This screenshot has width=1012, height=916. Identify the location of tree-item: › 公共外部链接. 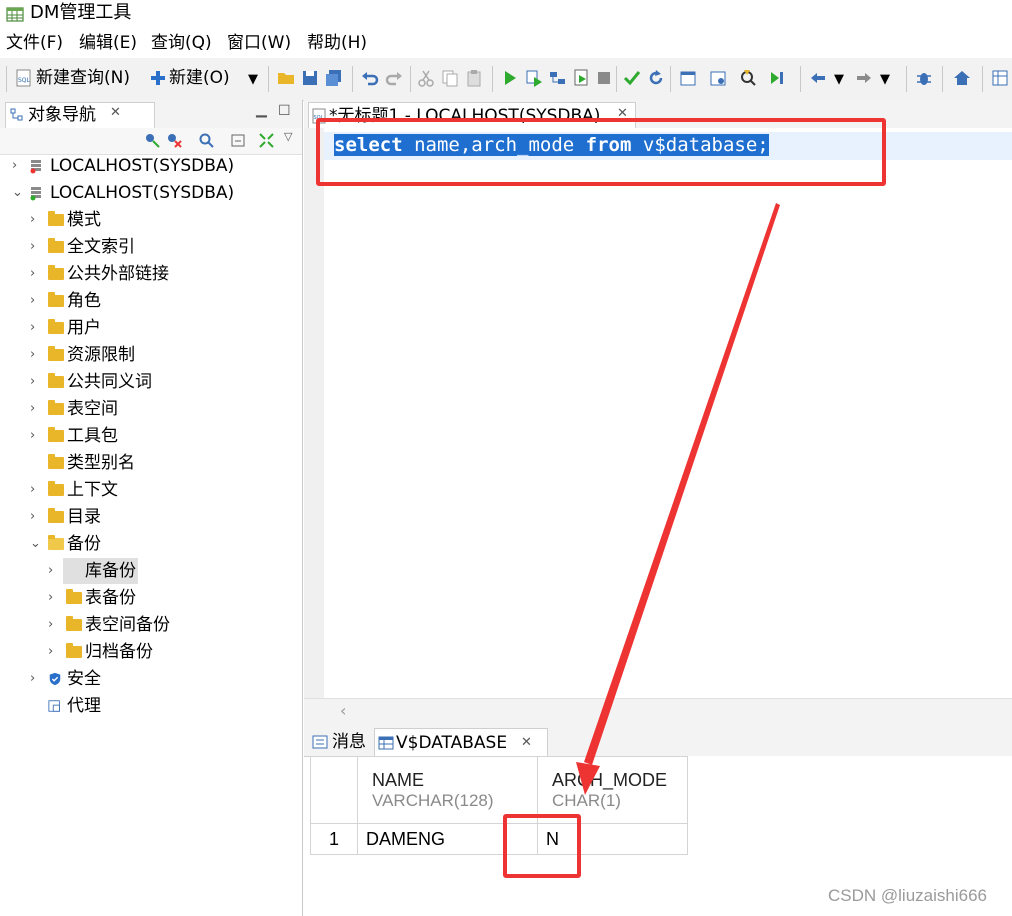
(150, 274).